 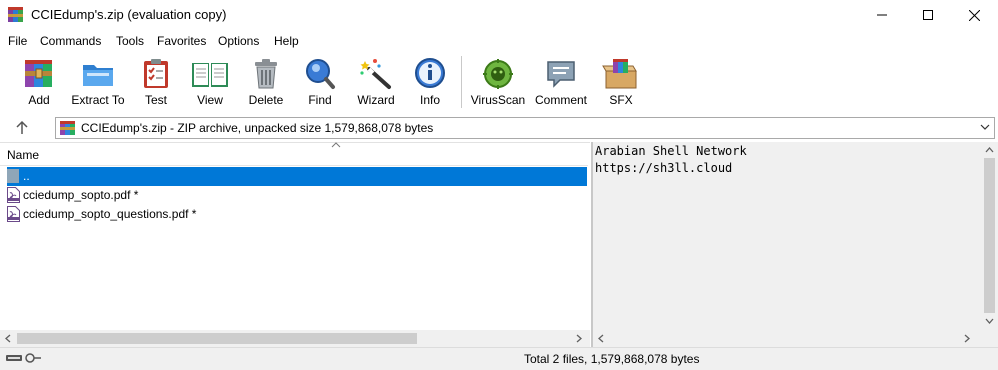 What do you see at coordinates (297, 176) in the screenshot?
I see `list-item-parent: ..` at bounding box center [297, 176].